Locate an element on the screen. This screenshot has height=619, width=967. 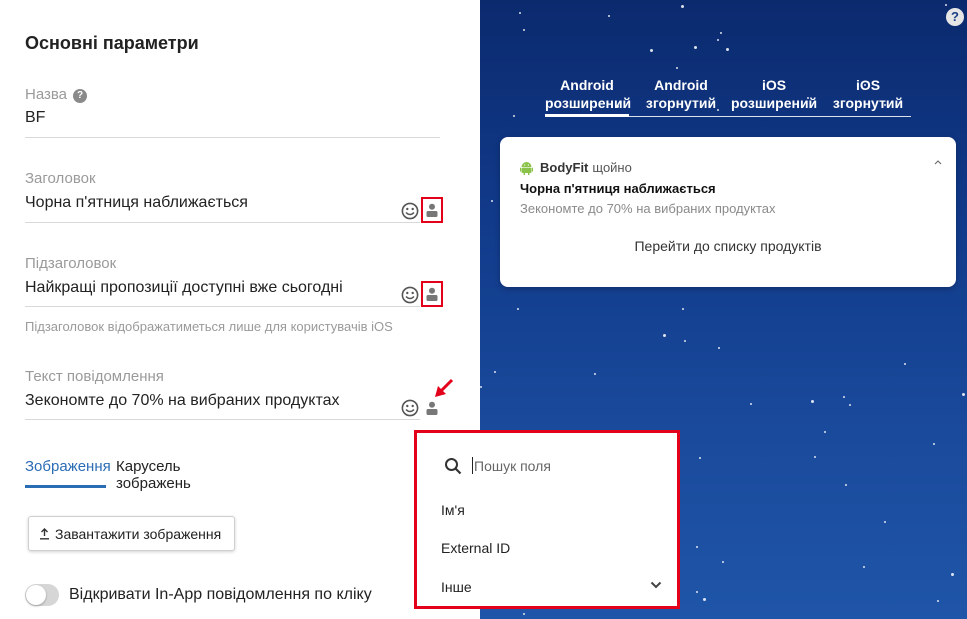
upload-image-button: Завантажити зображення is located at coordinates (131, 533).